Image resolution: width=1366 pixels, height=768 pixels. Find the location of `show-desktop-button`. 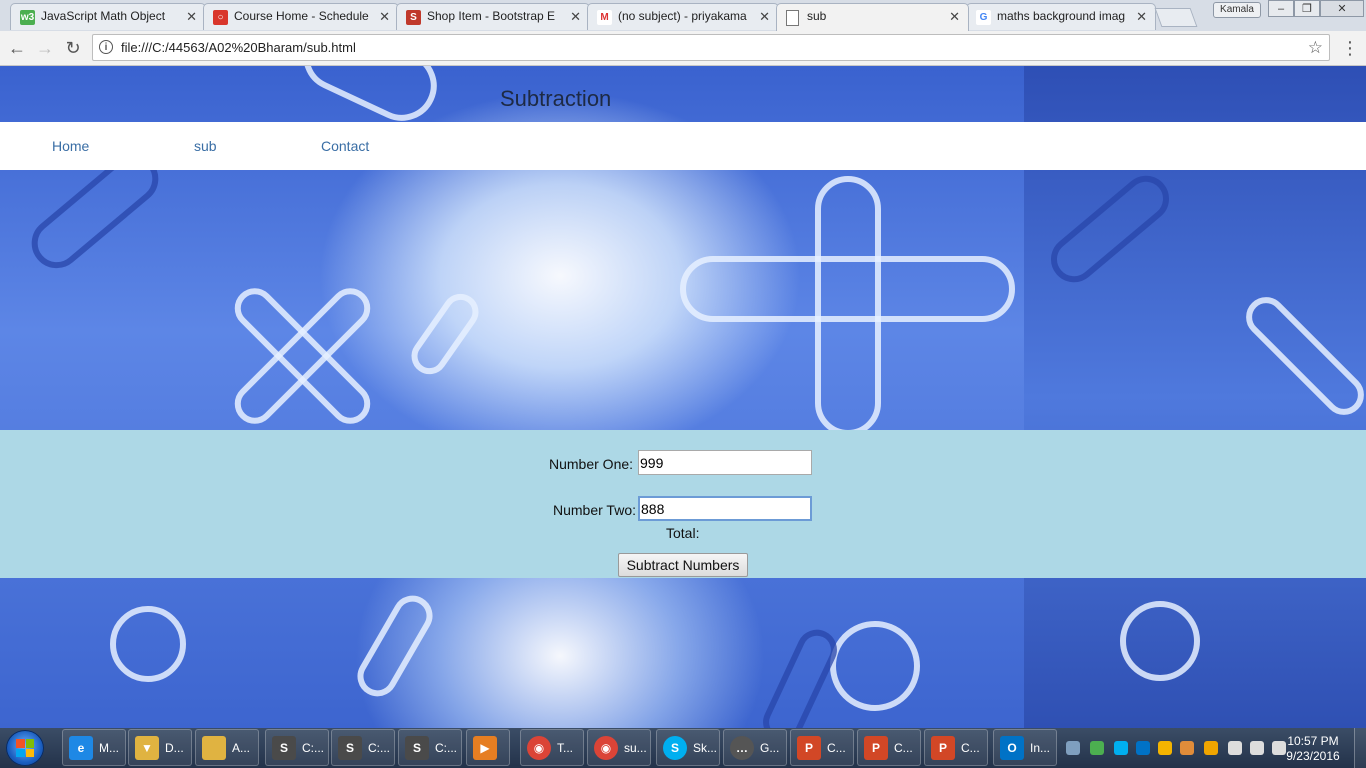

show-desktop-button is located at coordinates (1360, 748).